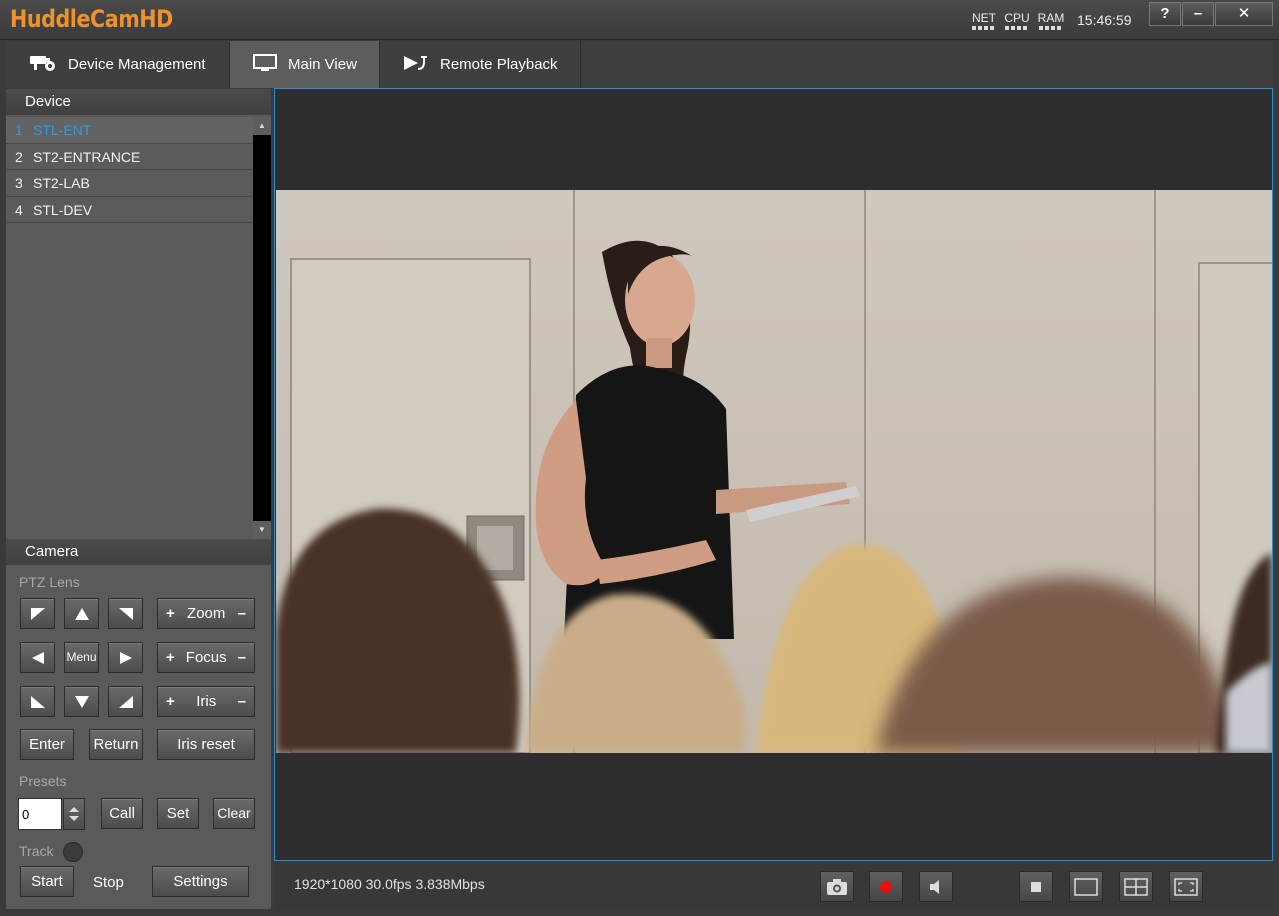  What do you see at coordinates (125, 657) in the screenshot?
I see `pan-right-button` at bounding box center [125, 657].